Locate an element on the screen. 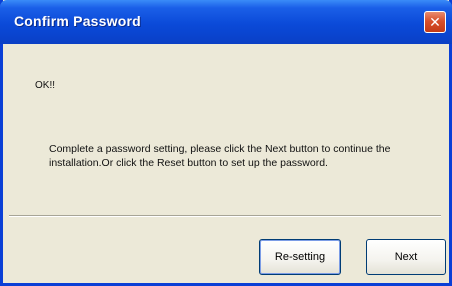  resetting-button: Re-setting is located at coordinates (300, 257).